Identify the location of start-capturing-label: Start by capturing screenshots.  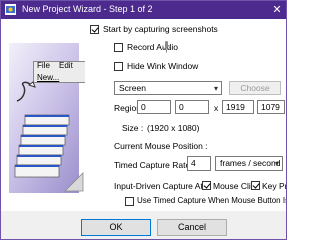
(160, 29).